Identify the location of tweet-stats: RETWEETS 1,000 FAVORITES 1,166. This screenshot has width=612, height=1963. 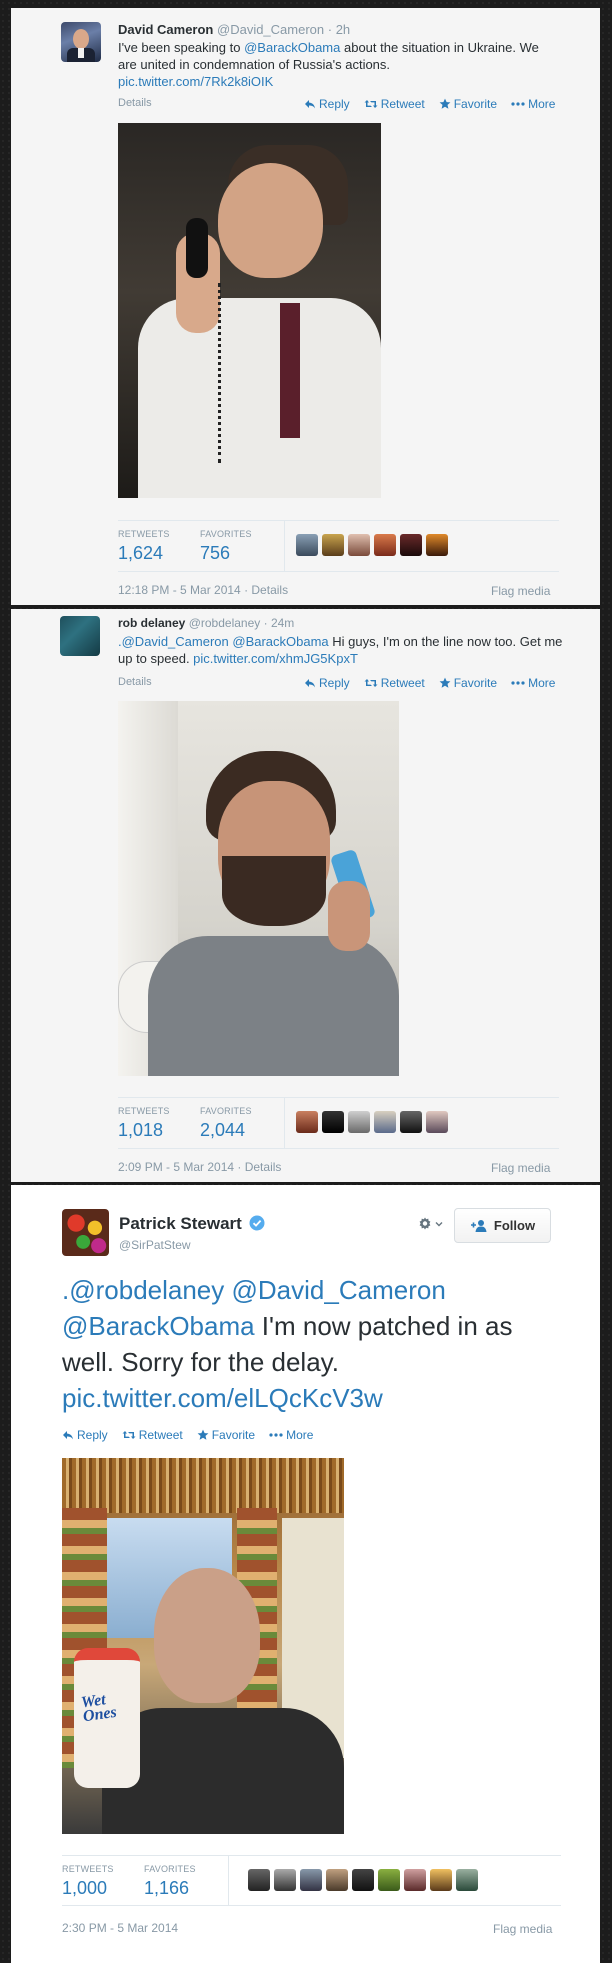
(311, 1880).